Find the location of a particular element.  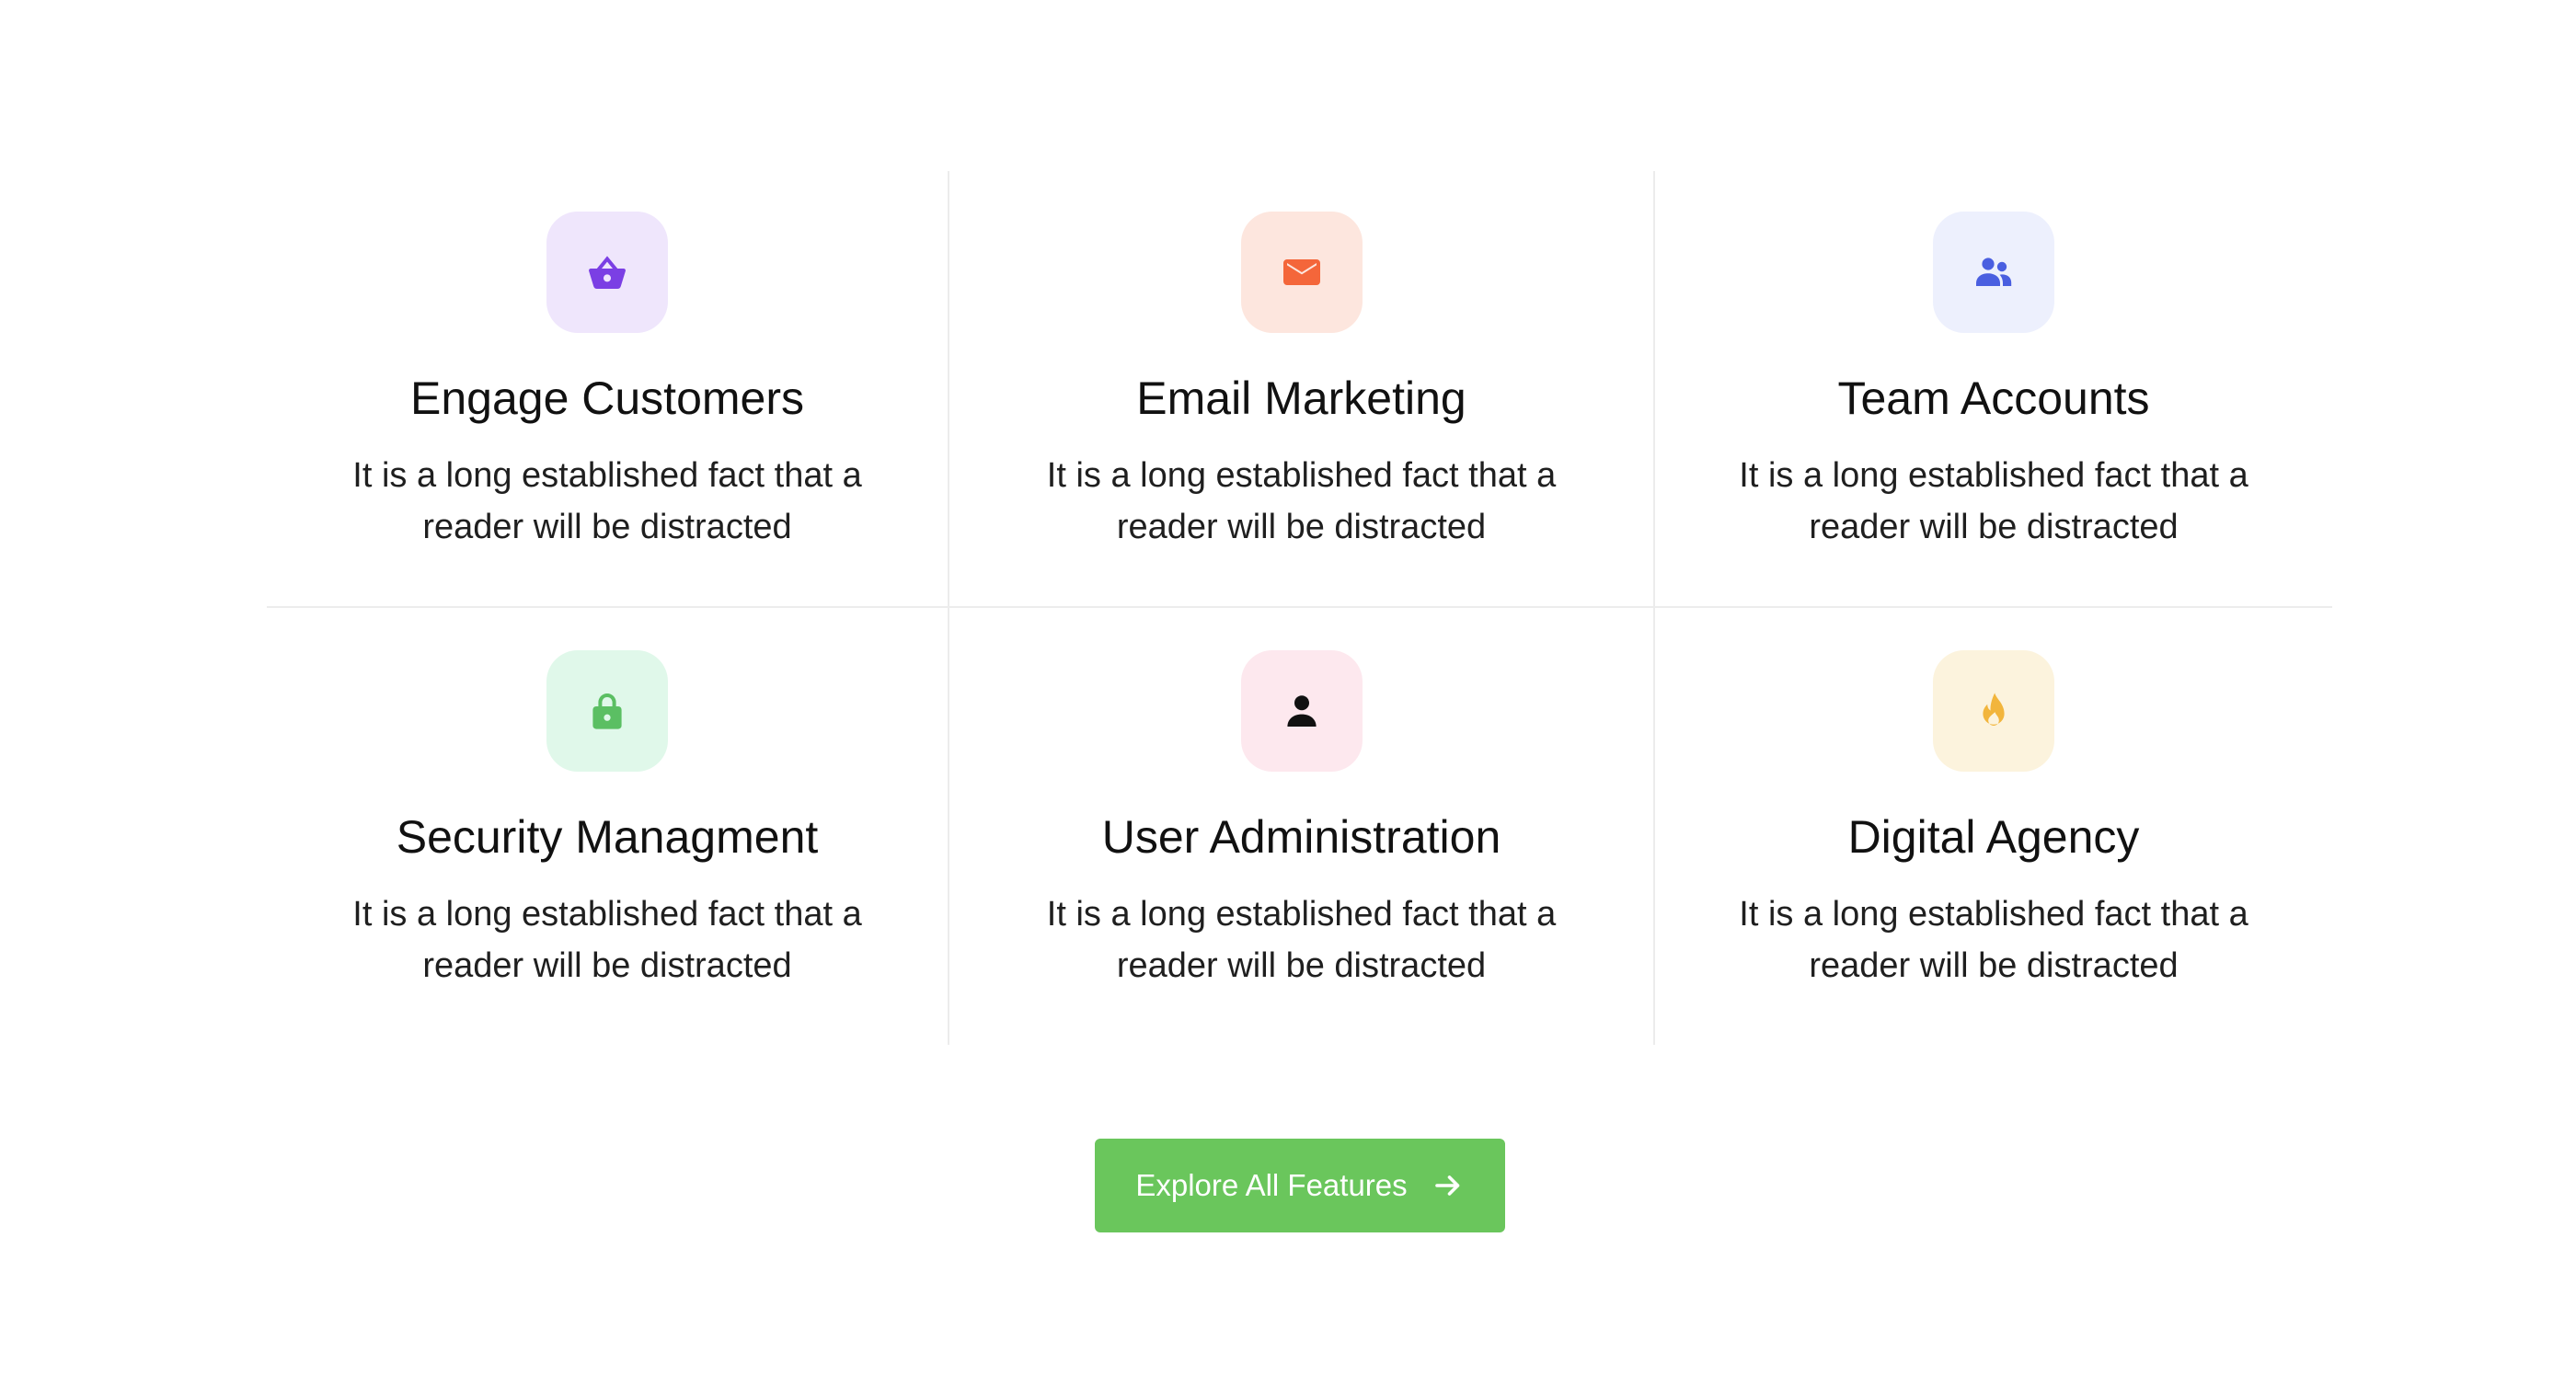

explore-all-features-button: Explore All Features is located at coordinates (1300, 1185).